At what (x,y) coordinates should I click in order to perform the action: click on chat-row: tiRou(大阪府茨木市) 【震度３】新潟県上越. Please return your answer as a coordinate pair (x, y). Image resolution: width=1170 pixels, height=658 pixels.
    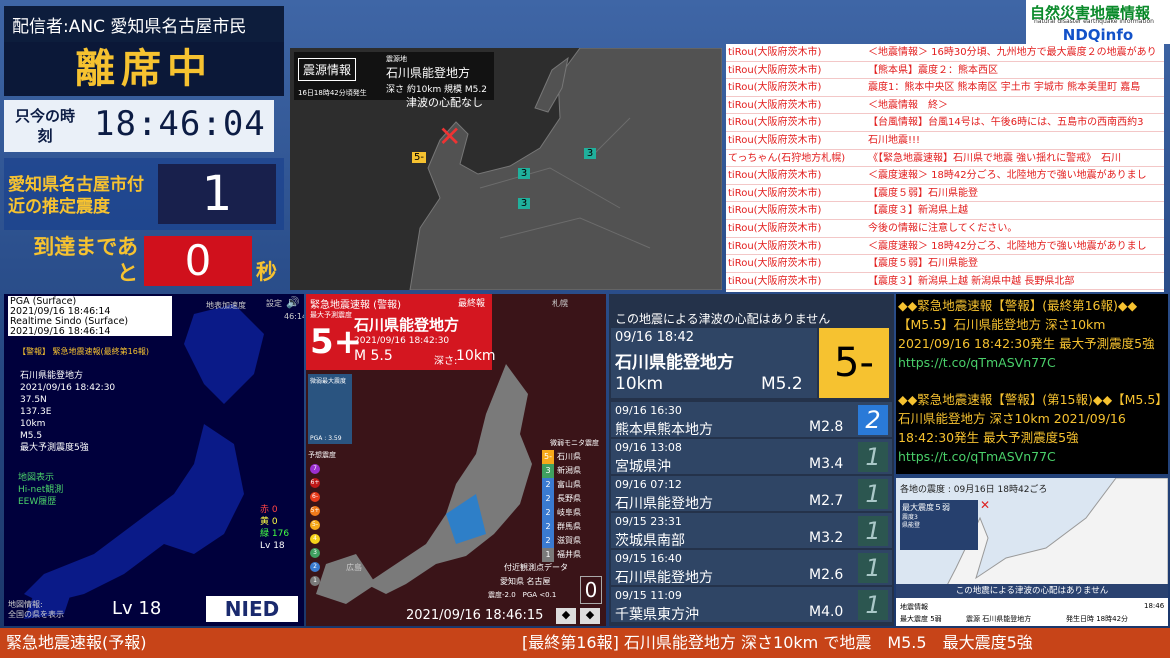
    Looking at the image, I should click on (945, 211).